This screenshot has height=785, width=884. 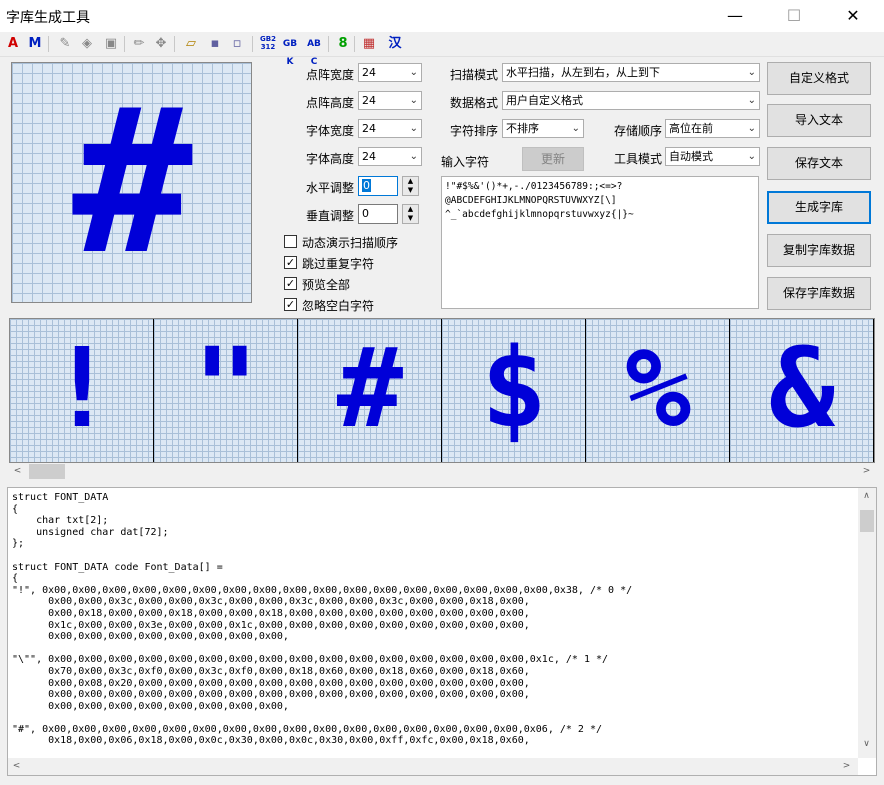 What do you see at coordinates (442, 471) in the screenshot?
I see `strip-scrollbar: < >` at bounding box center [442, 471].